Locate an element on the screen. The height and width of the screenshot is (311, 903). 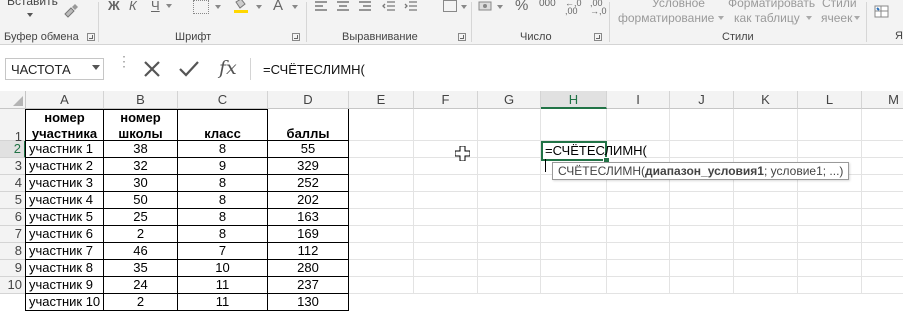
table-cell-c2: 8 is located at coordinates (223, 149).